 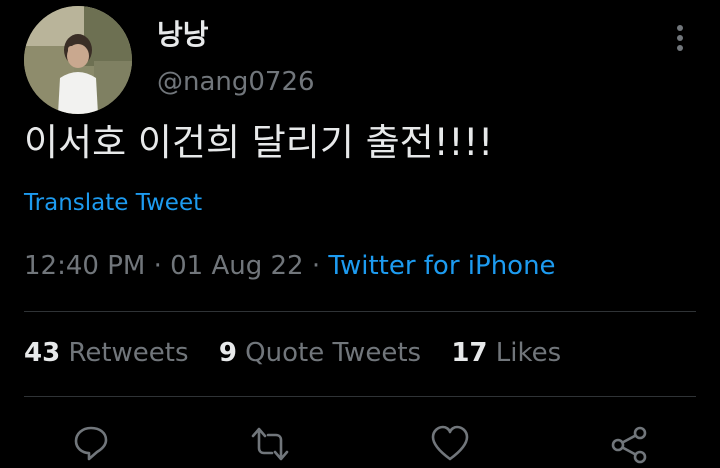 I want to click on likes-count: 17, so click(x=469, y=353).